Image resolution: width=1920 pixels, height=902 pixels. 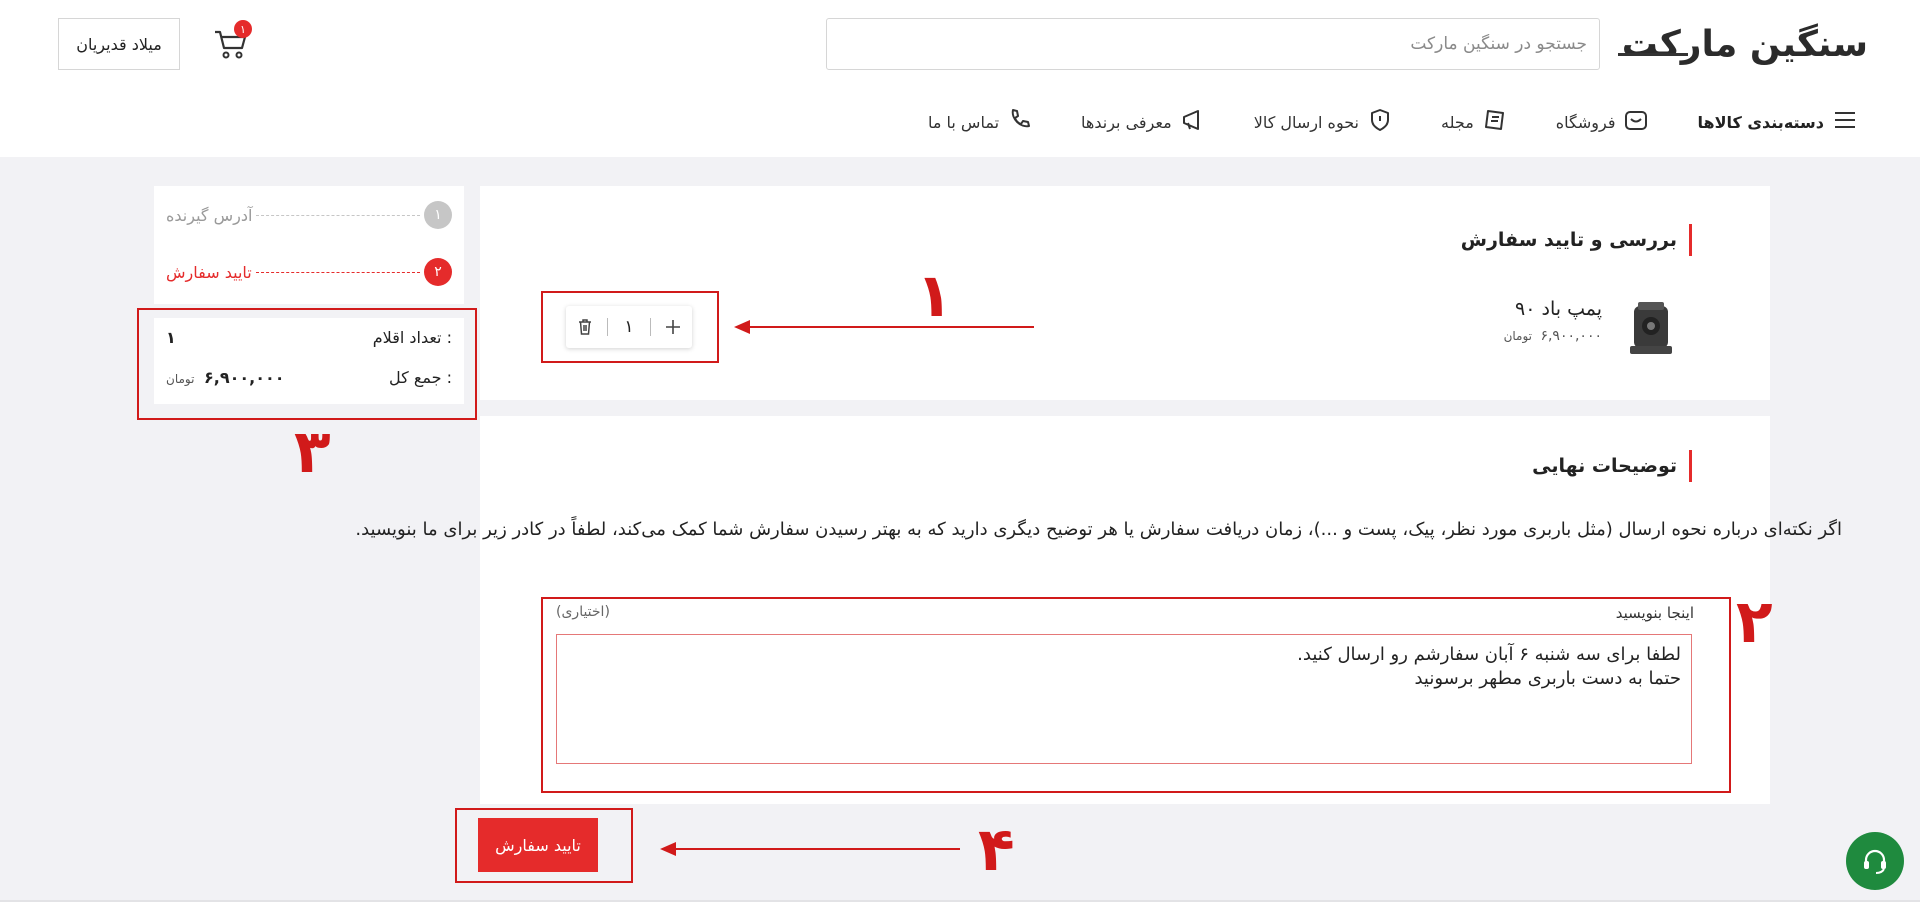 What do you see at coordinates (1760, 122) in the screenshot?
I see `nav-label: دسته‌بندی کالاها` at bounding box center [1760, 122].